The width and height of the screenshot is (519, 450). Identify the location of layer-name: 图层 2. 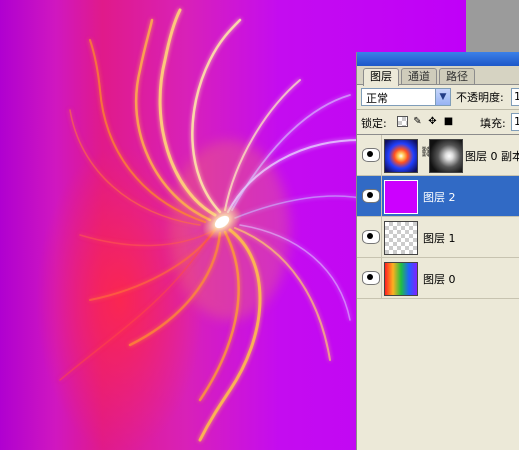
(439, 197).